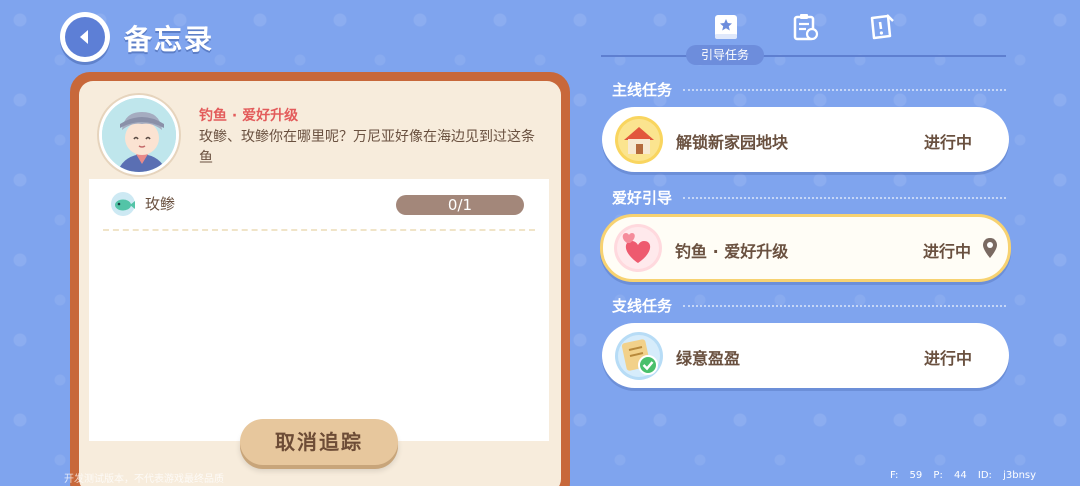 This screenshot has width=1080, height=486. What do you see at coordinates (123, 204) in the screenshot?
I see `fish-icon` at bounding box center [123, 204].